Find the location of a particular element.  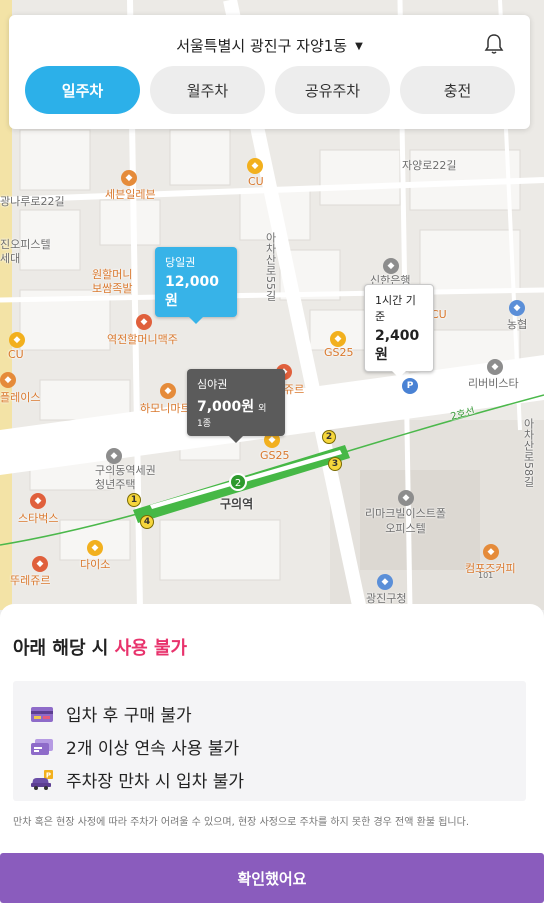

tab-charging: 충전 is located at coordinates (457, 90).